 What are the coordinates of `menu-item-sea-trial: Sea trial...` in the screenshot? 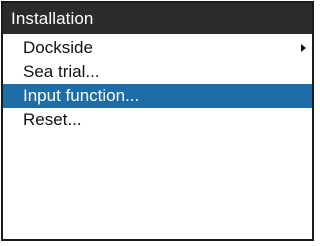 It's located at (157, 72).